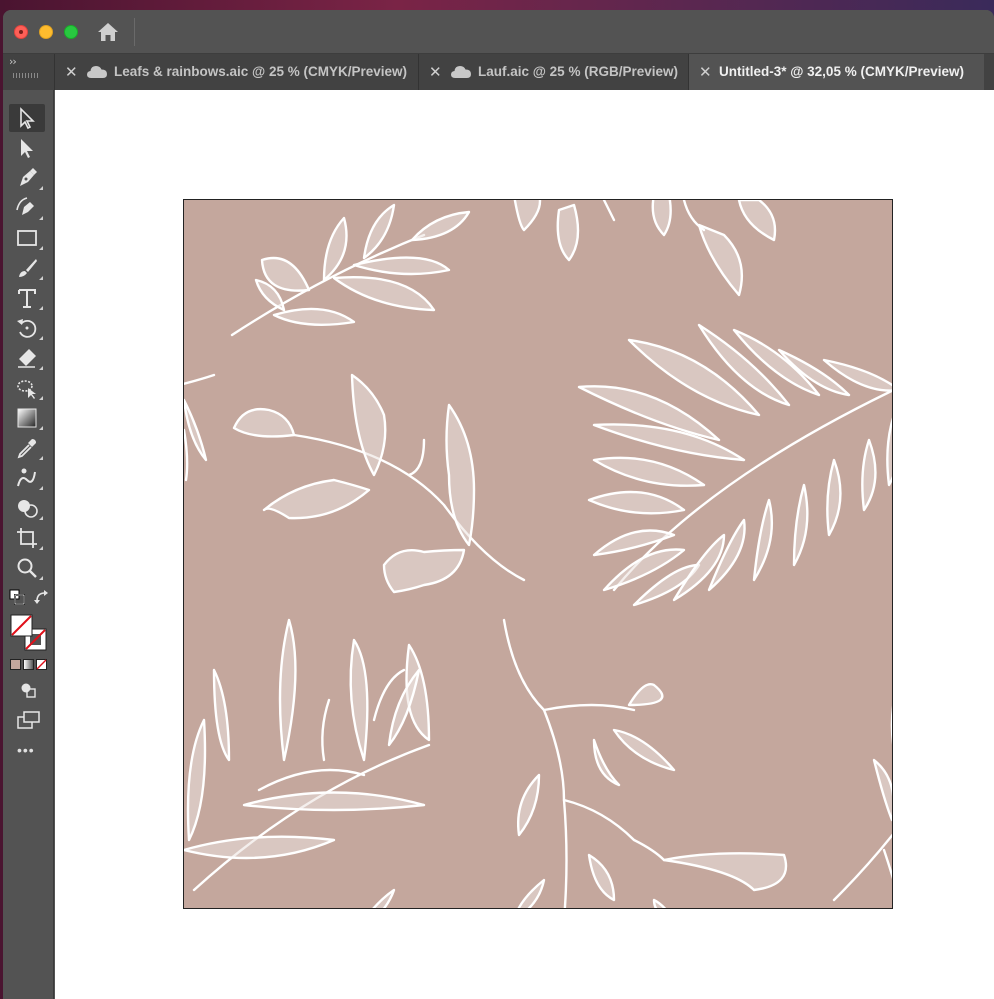 Image resolution: width=994 pixels, height=999 pixels. I want to click on eyedropper-tool-icon, so click(26, 449).